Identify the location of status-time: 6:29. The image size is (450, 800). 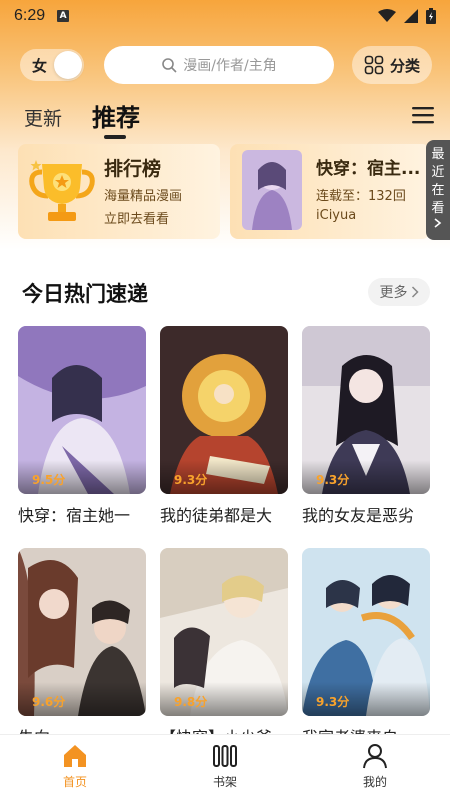
(30, 15).